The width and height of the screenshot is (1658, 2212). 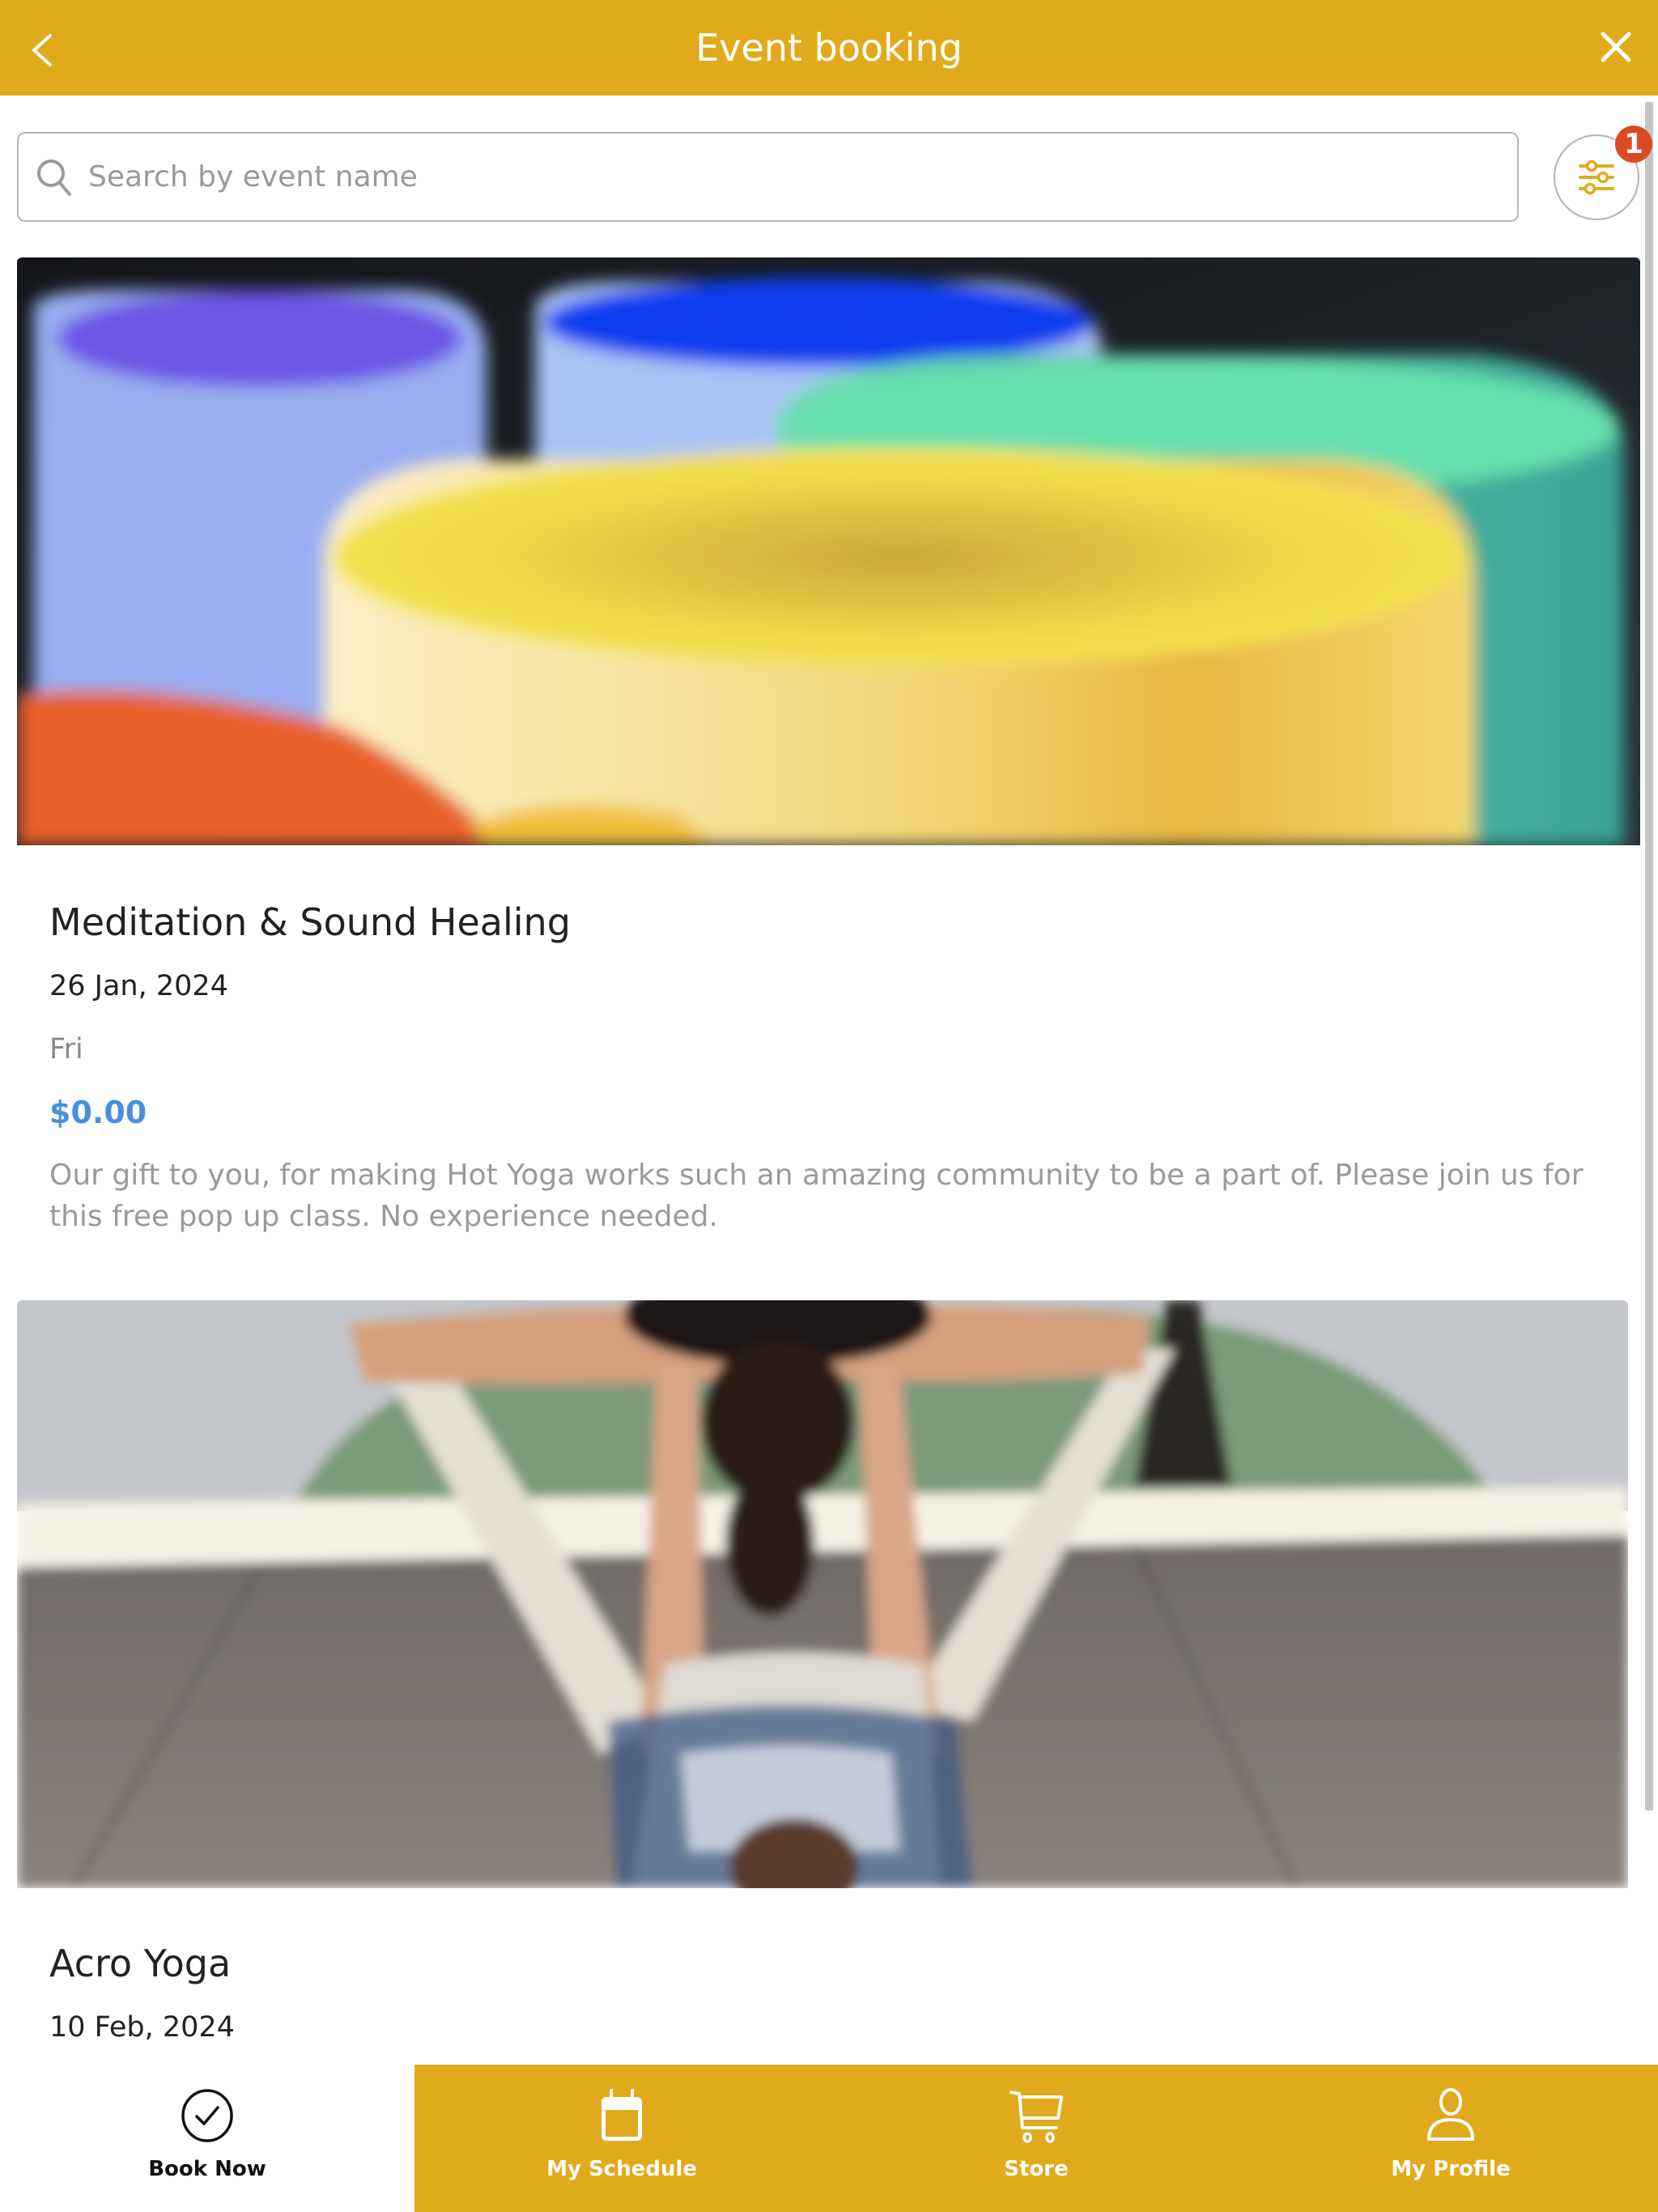 I want to click on close-icon, so click(x=1616, y=47).